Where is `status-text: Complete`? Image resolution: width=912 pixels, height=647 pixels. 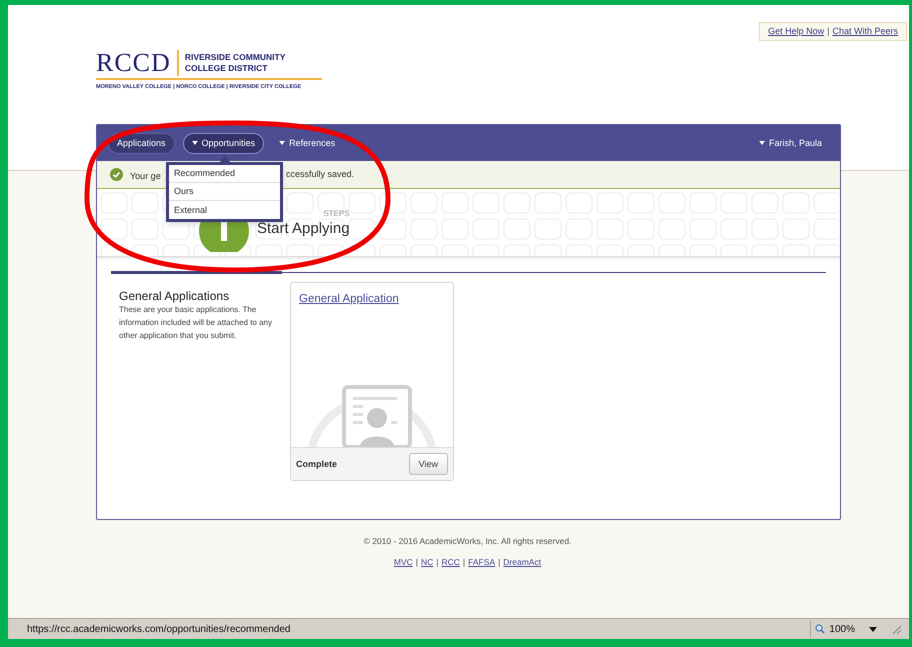
status-text: Complete is located at coordinates (317, 464).